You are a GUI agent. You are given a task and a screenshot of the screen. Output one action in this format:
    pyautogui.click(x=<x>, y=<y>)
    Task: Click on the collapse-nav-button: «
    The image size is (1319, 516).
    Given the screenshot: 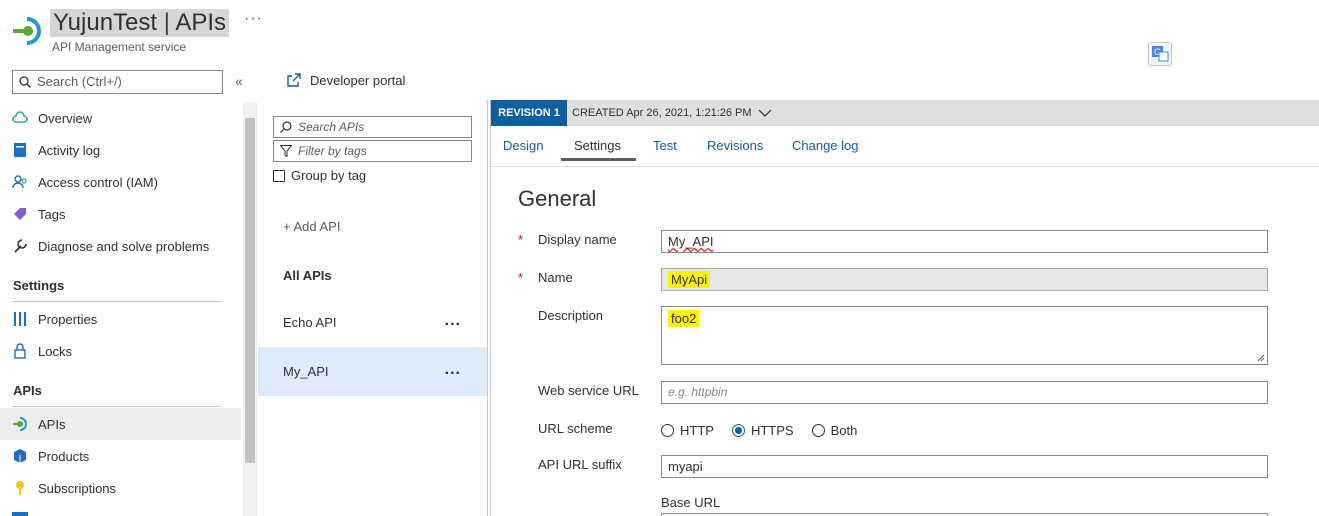 What is the action you would take?
    pyautogui.click(x=239, y=81)
    